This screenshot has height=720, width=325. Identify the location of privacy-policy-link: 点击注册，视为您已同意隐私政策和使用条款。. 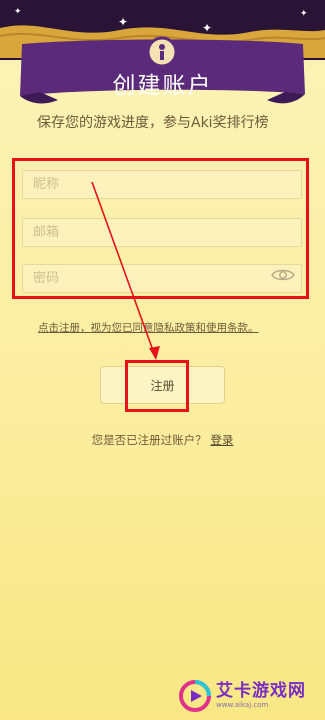
(163, 328).